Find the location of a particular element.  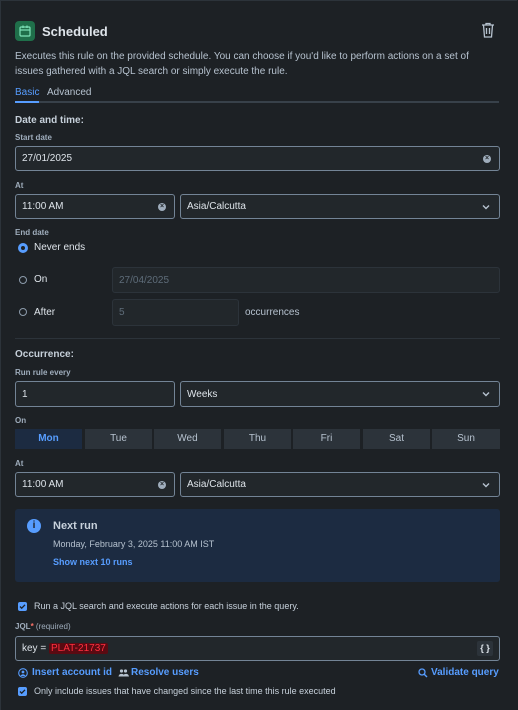

jql-query-prefix: key = is located at coordinates (35, 648).